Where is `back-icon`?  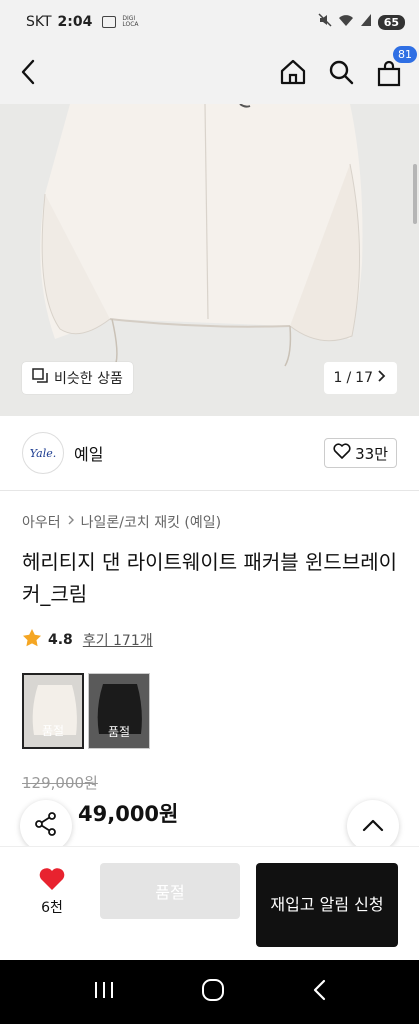
back-icon is located at coordinates (28, 74).